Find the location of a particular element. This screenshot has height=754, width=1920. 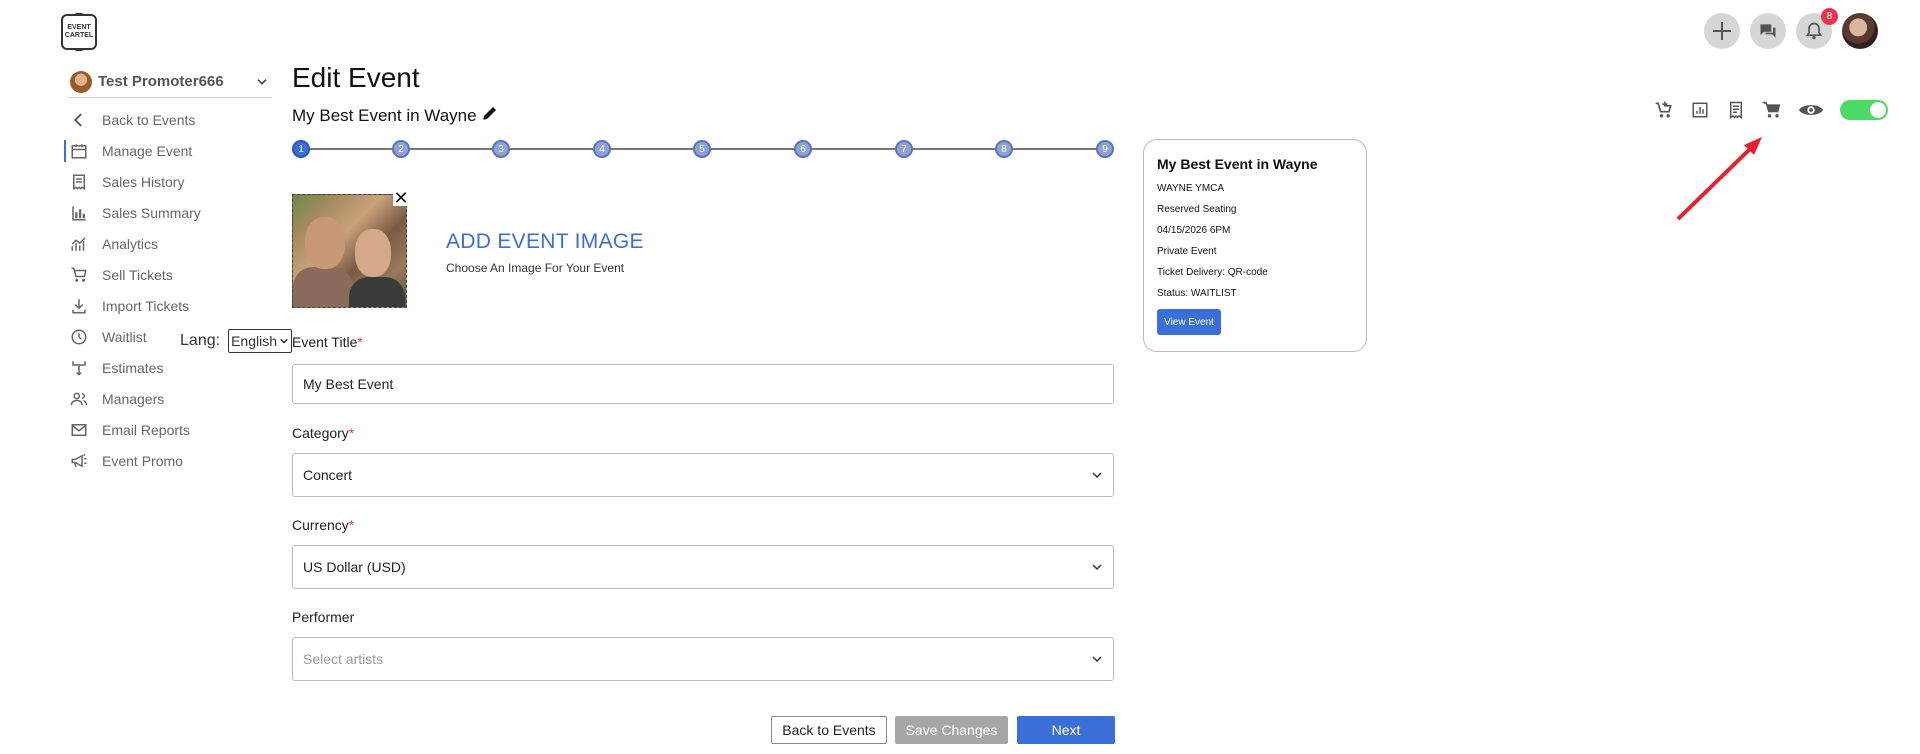

step-9: 9 is located at coordinates (1105, 149).